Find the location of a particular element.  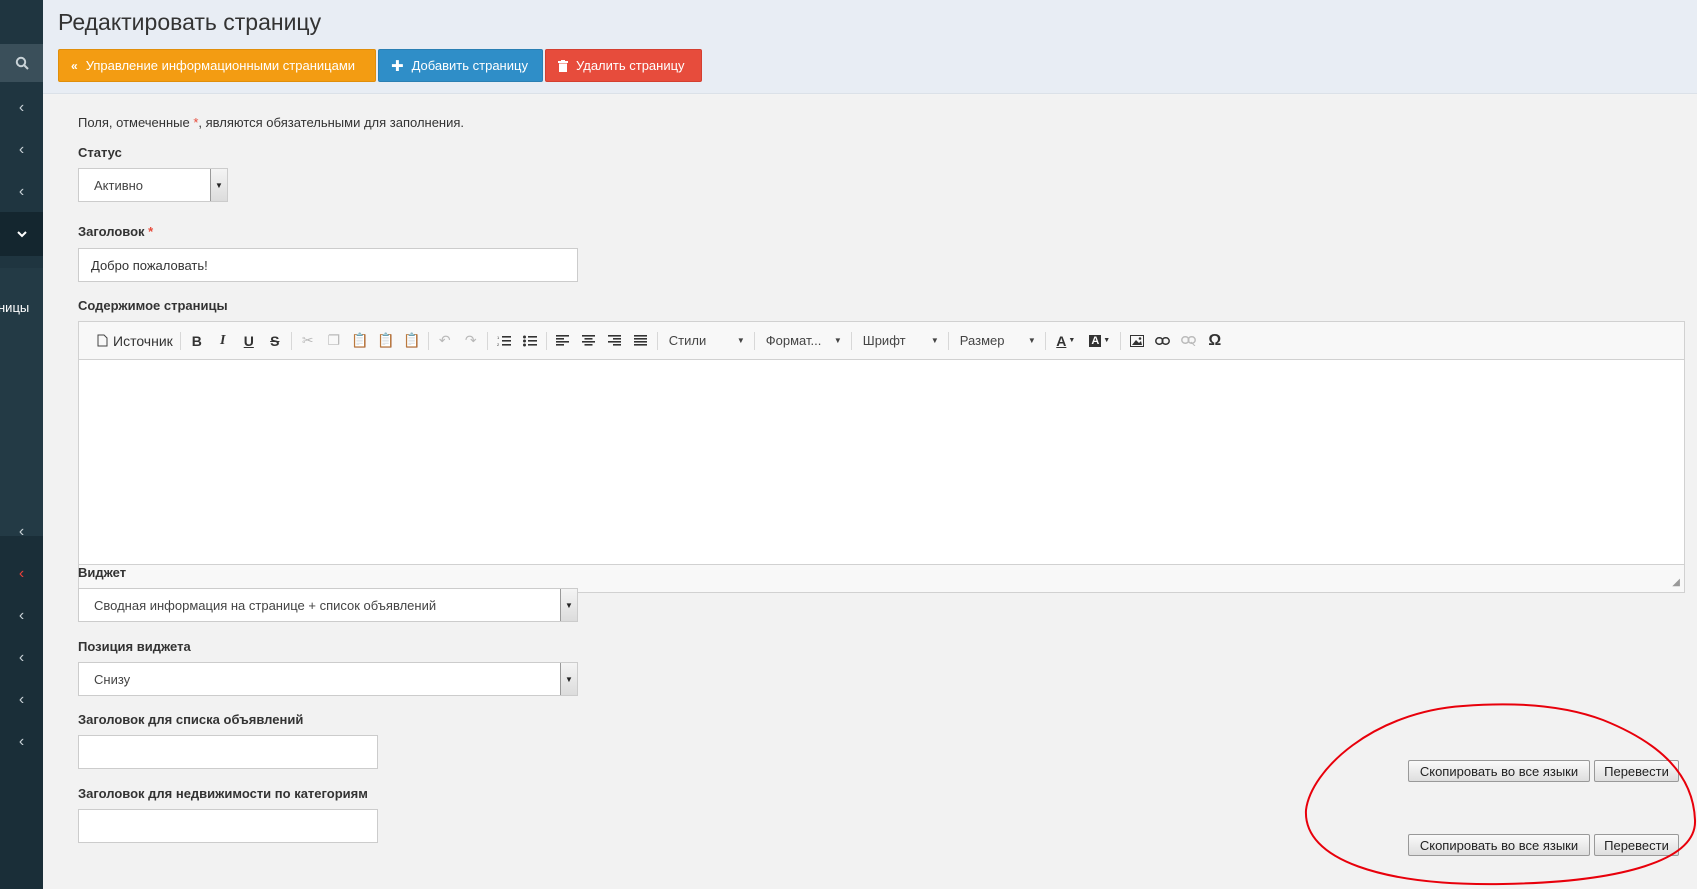

font-label: Шрифт is located at coordinates (884, 340).